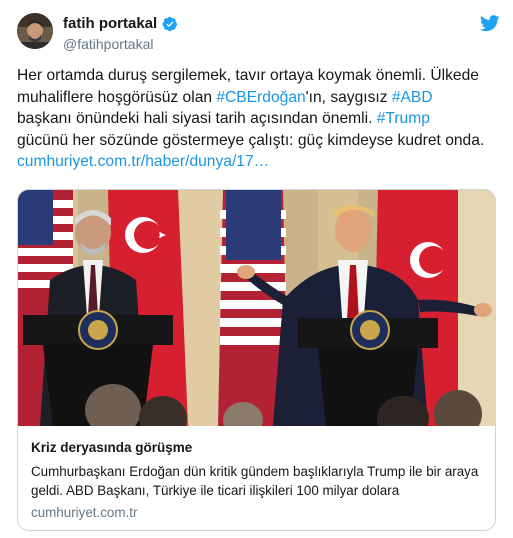 The height and width of the screenshot is (538, 513). What do you see at coordinates (117, 97) in the screenshot?
I see `tweet-text-line: muhaliflere hoşgörüsüz olan` at bounding box center [117, 97].